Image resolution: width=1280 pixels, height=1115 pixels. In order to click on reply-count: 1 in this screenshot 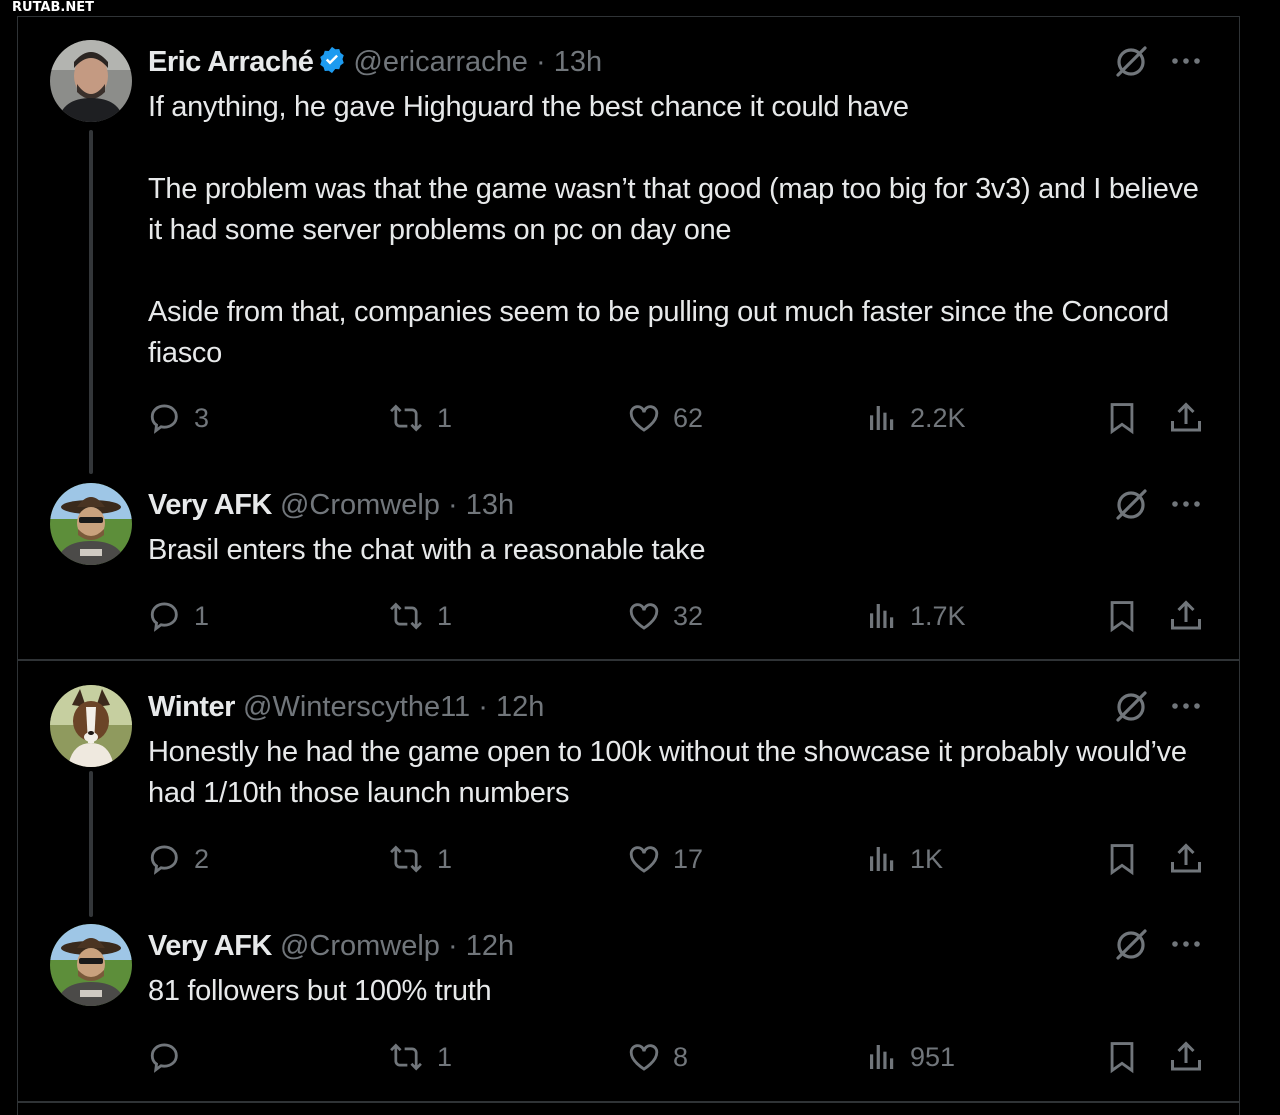, I will do `click(202, 615)`.